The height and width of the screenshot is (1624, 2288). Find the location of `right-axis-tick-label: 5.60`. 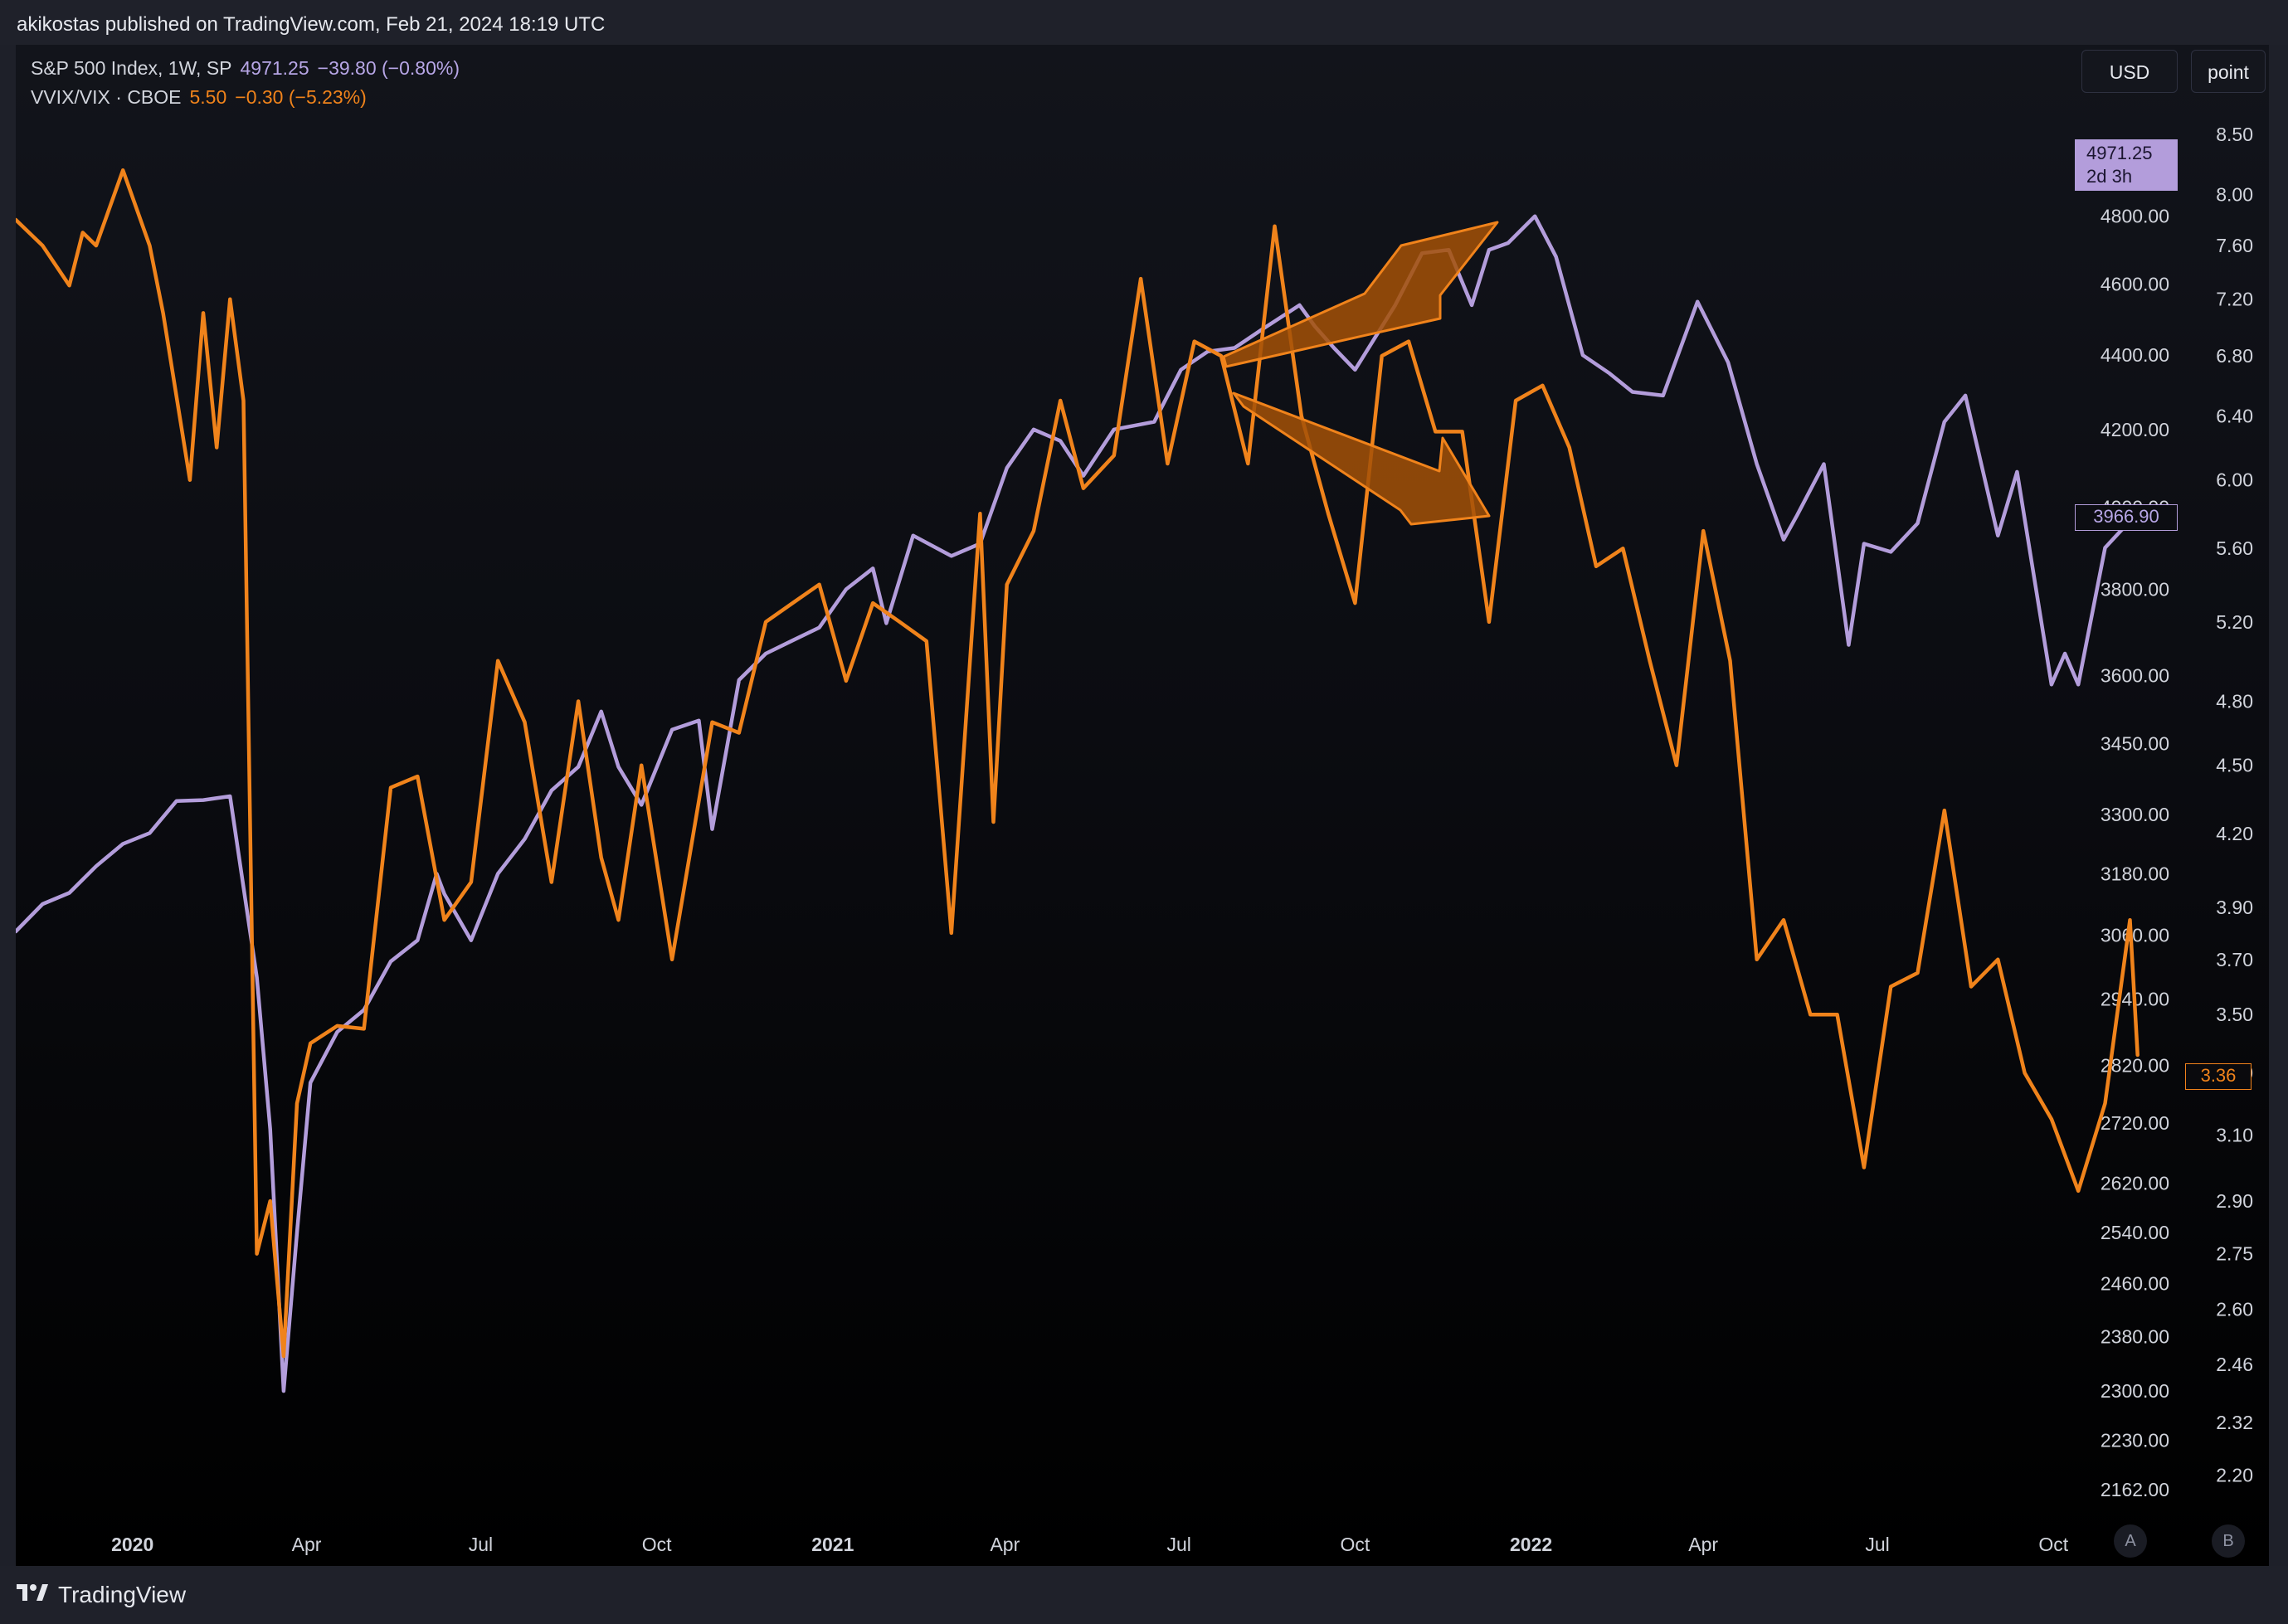

right-axis-tick-label: 5.60 is located at coordinates (2234, 548).